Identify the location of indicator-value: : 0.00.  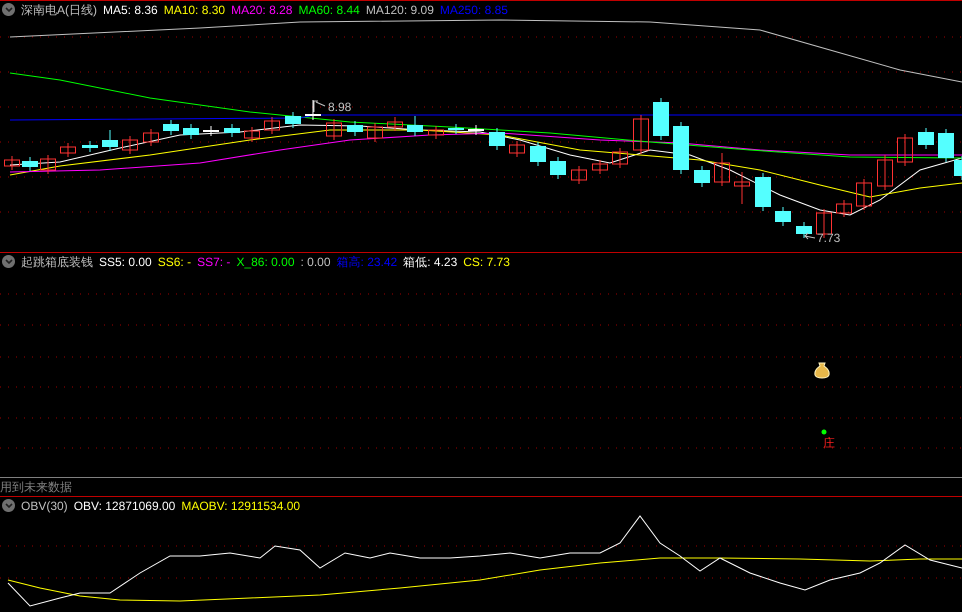
(315, 262).